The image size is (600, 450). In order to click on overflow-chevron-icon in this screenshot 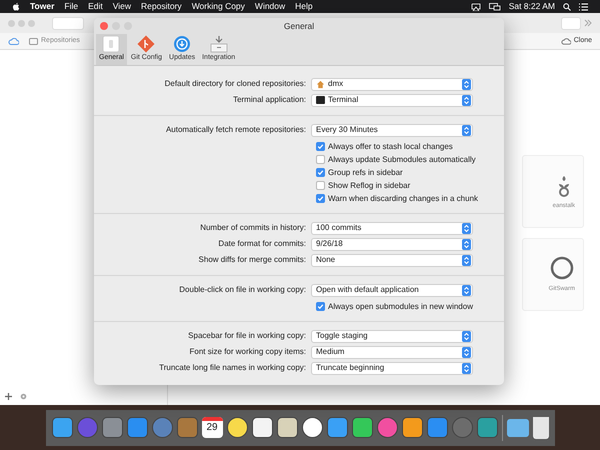, I will do `click(588, 23)`.